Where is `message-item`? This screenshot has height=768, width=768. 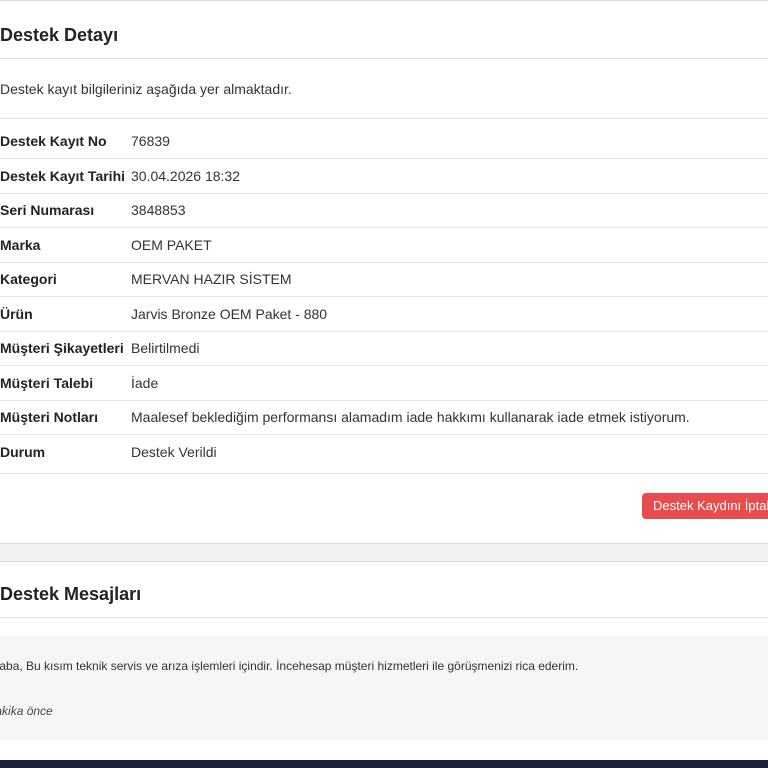
message-item is located at coordinates (384, 688).